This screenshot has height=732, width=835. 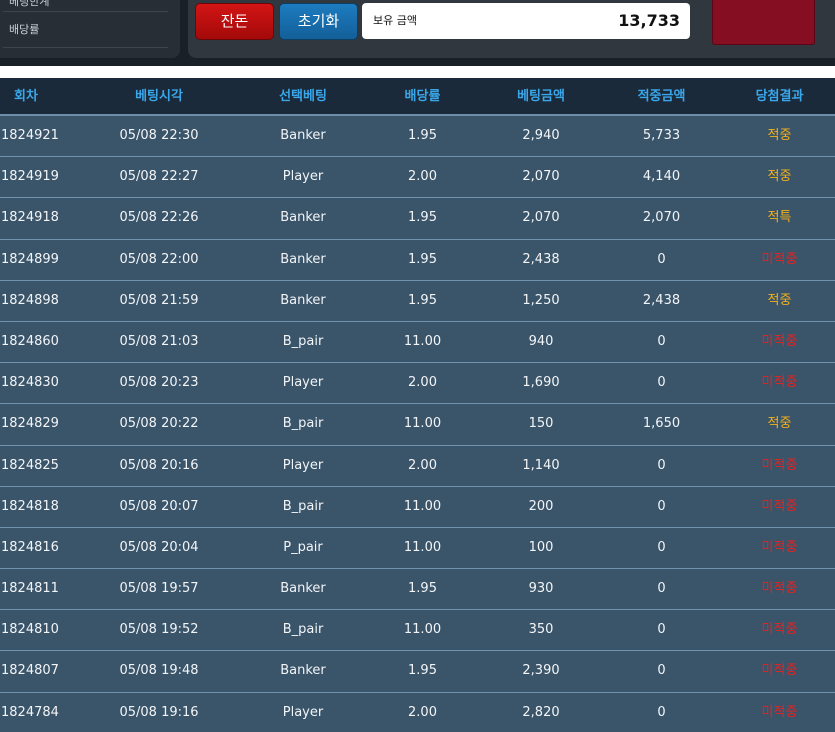 I want to click on cell-round: 1824898, so click(x=30, y=300).